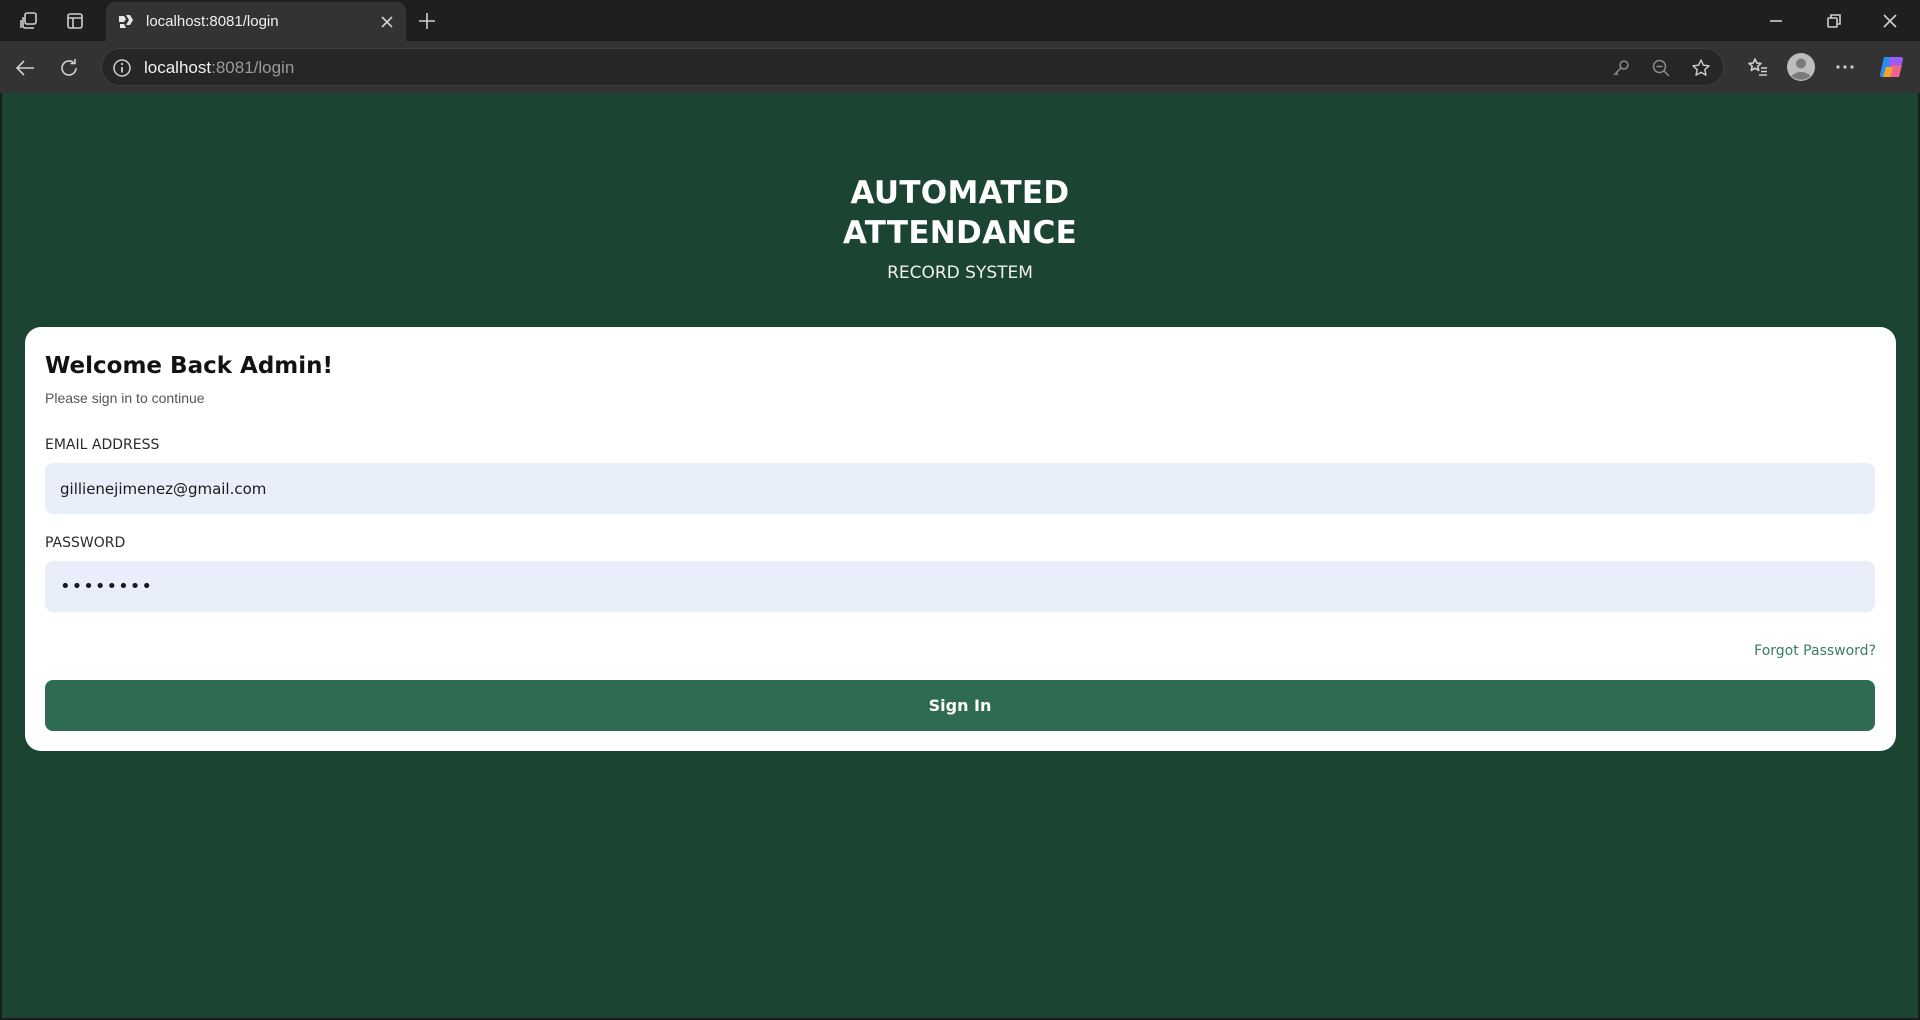  Describe the element at coordinates (960, 705) in the screenshot. I see `sign-in-button: Sign In` at that location.